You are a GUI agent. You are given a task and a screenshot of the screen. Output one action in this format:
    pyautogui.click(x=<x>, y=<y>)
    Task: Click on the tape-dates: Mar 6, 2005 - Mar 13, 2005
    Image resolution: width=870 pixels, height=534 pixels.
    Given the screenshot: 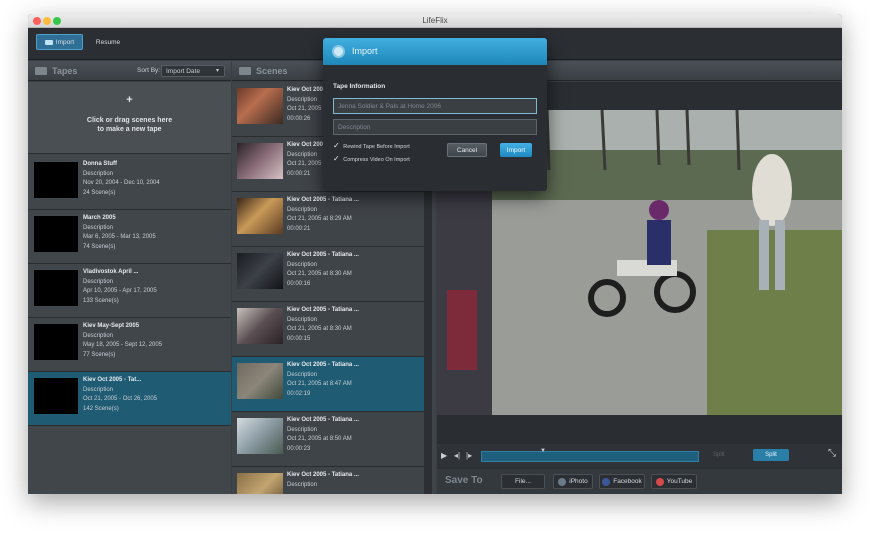 What is the action you would take?
    pyautogui.click(x=119, y=237)
    